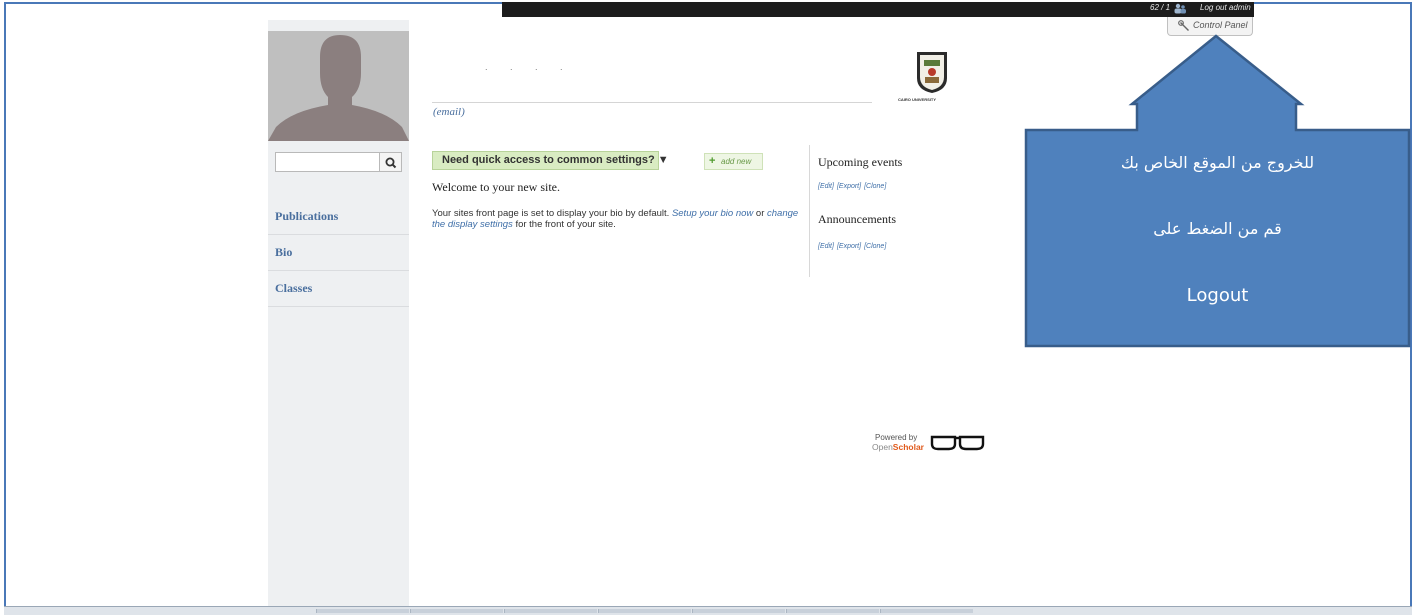  What do you see at coordinates (760, 213) in the screenshot?
I see `intro-text-part: or` at bounding box center [760, 213].